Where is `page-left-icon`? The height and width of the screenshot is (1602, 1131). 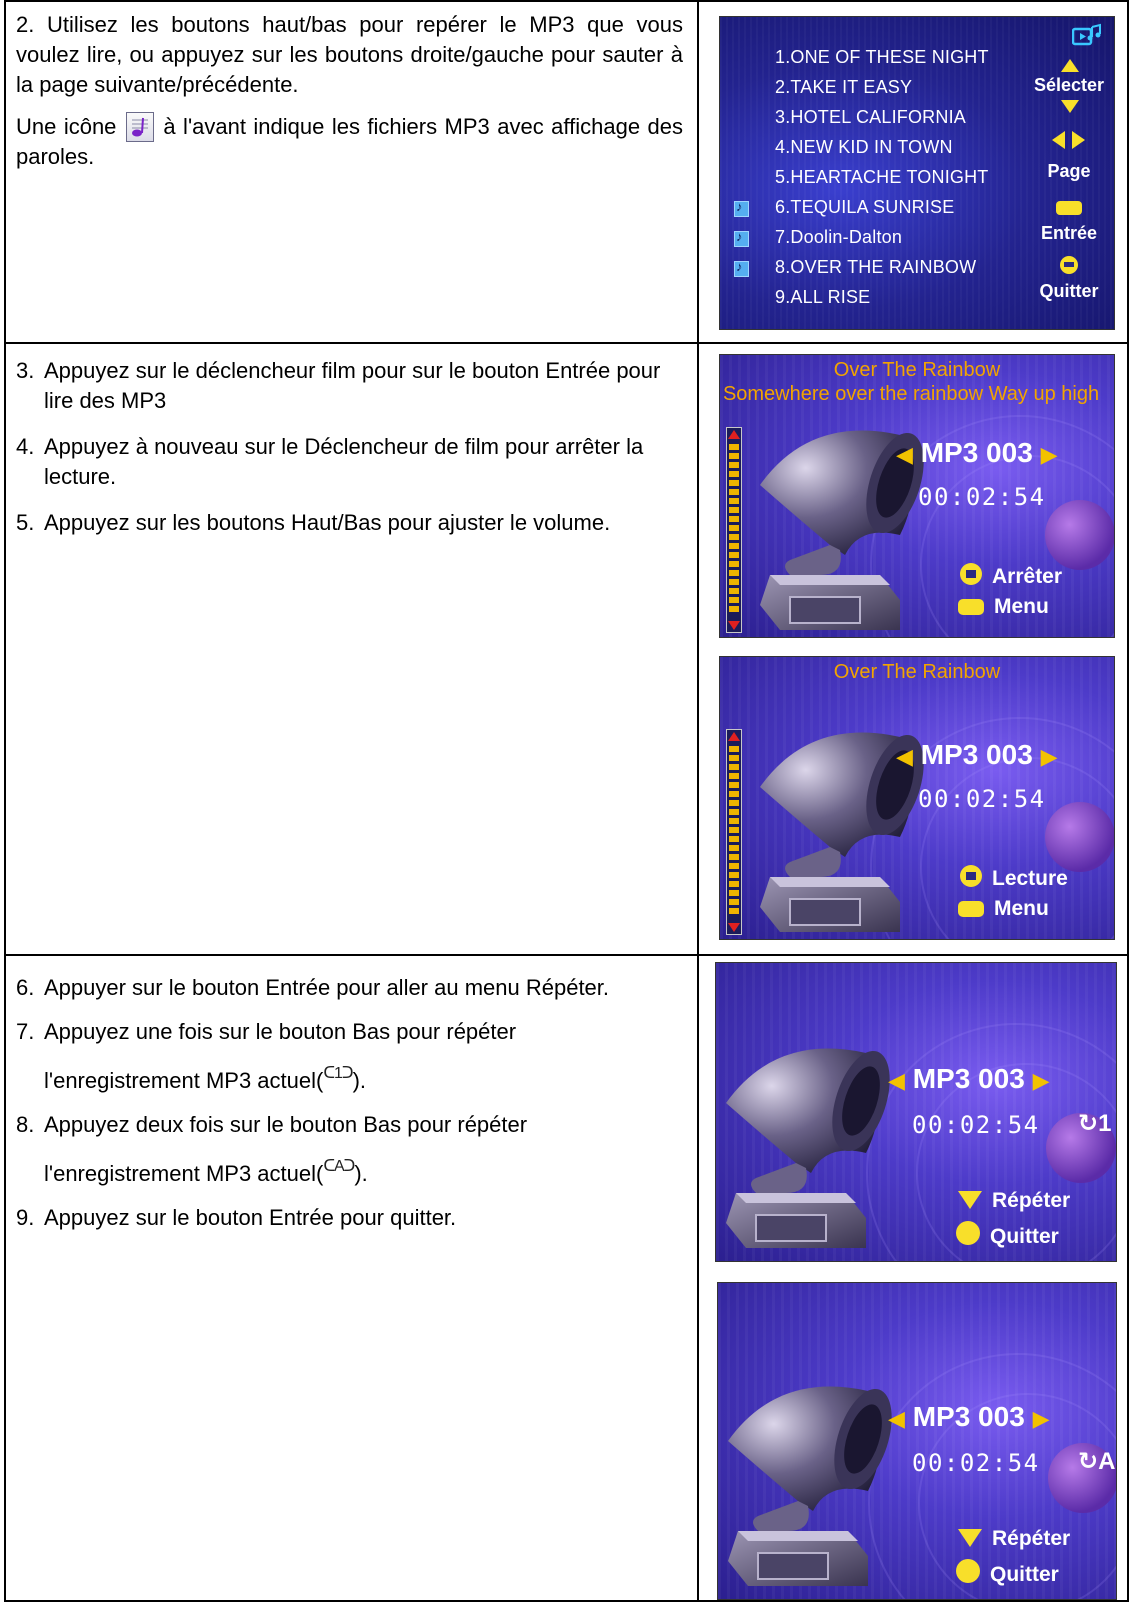
page-left-icon is located at coordinates (1058, 140).